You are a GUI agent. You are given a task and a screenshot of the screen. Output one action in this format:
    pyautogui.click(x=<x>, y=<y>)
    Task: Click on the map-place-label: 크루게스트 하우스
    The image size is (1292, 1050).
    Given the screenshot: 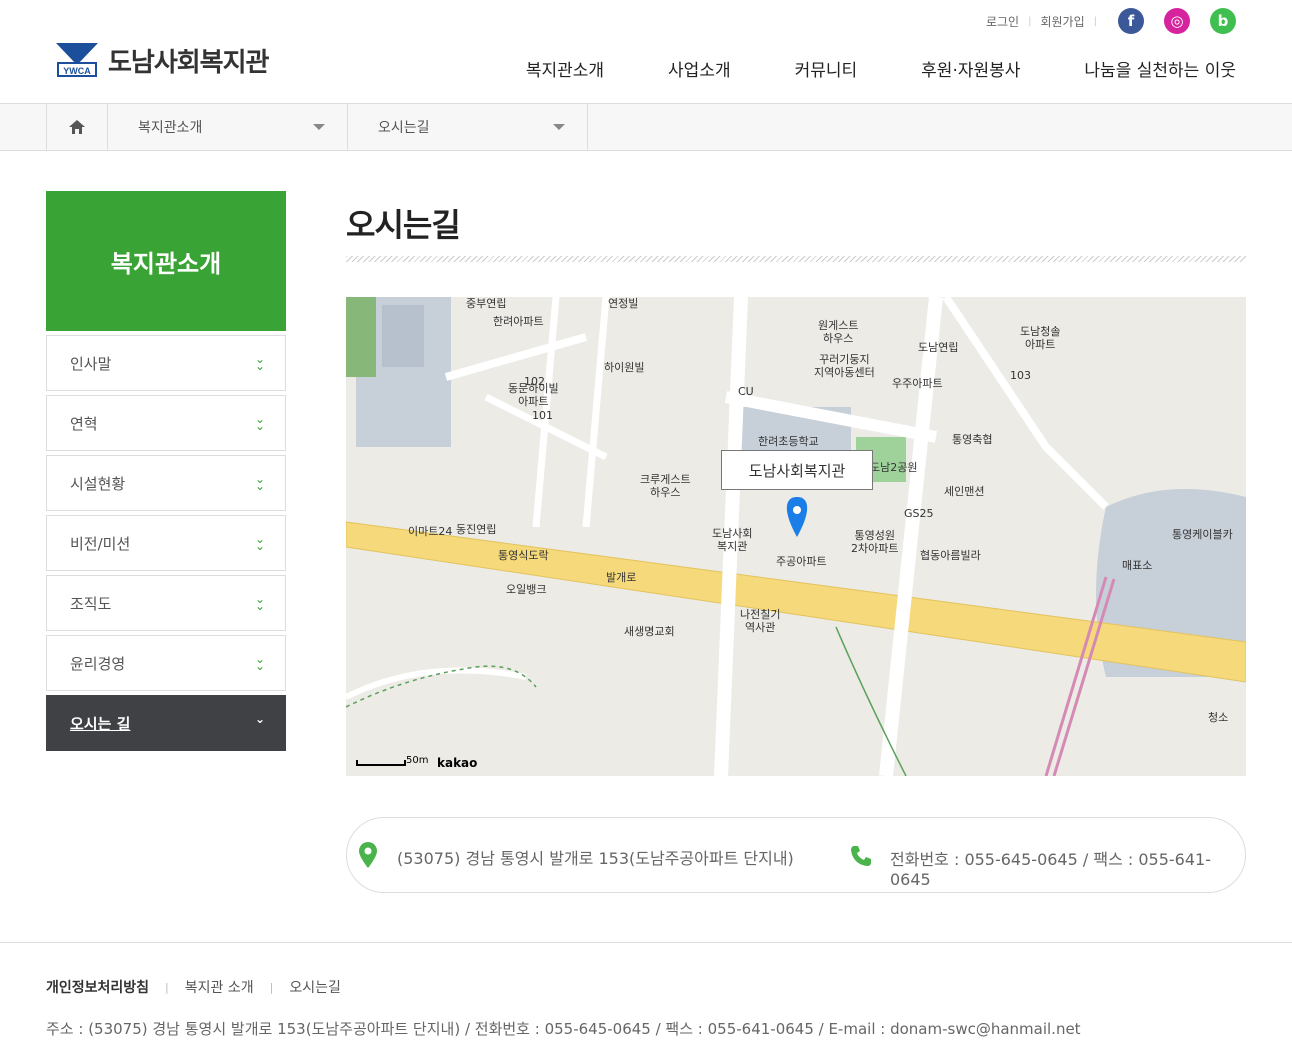 What is the action you would take?
    pyautogui.click(x=665, y=486)
    